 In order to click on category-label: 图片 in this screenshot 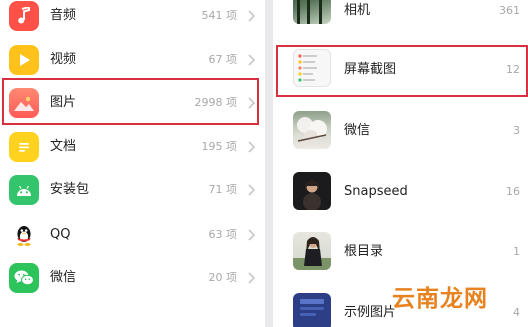, I will do `click(63, 102)`.